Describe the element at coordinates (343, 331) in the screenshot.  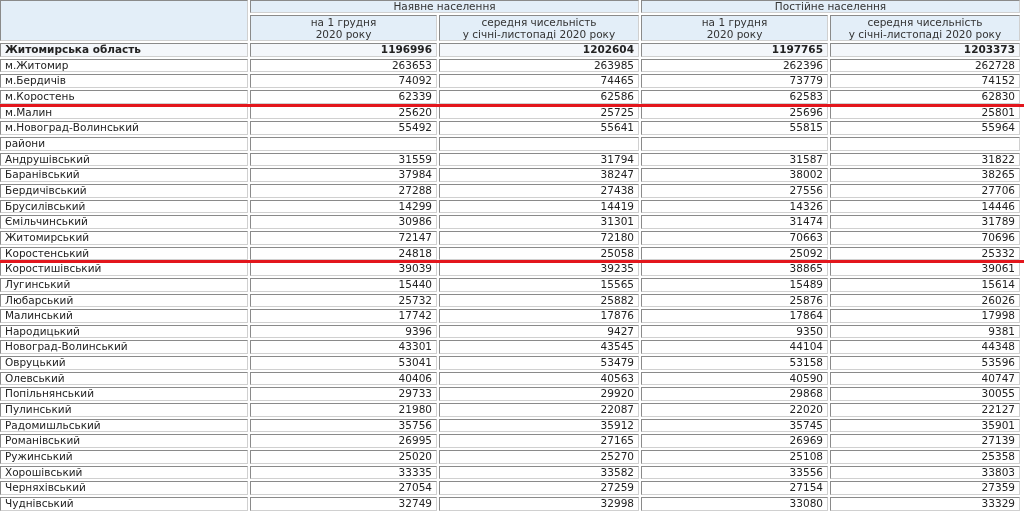
I see `table-cell: 9396` at that location.